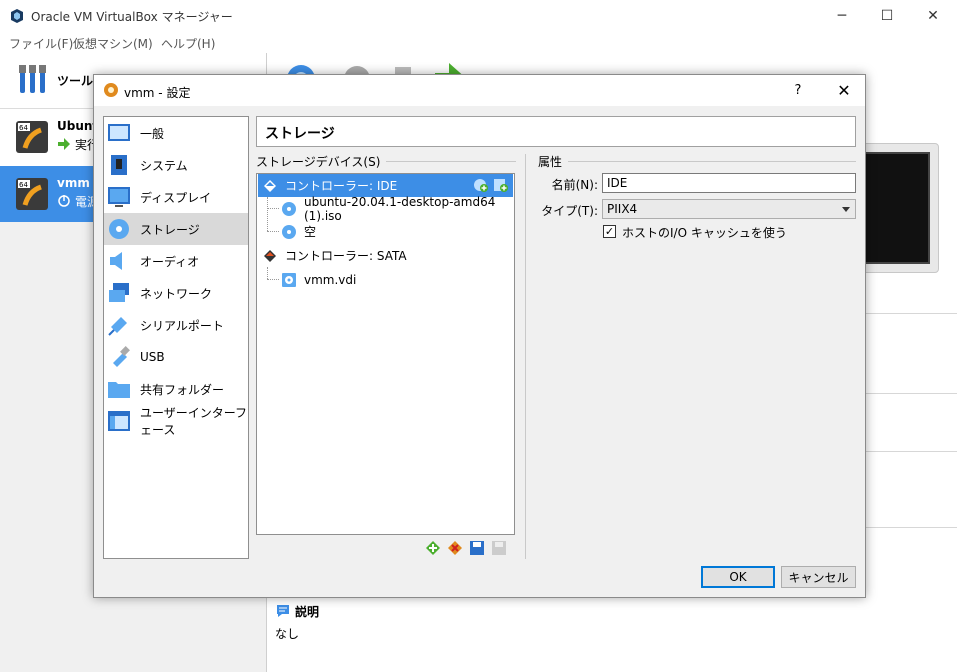 The image size is (957, 672). I want to click on category-label: USB, so click(152, 357).